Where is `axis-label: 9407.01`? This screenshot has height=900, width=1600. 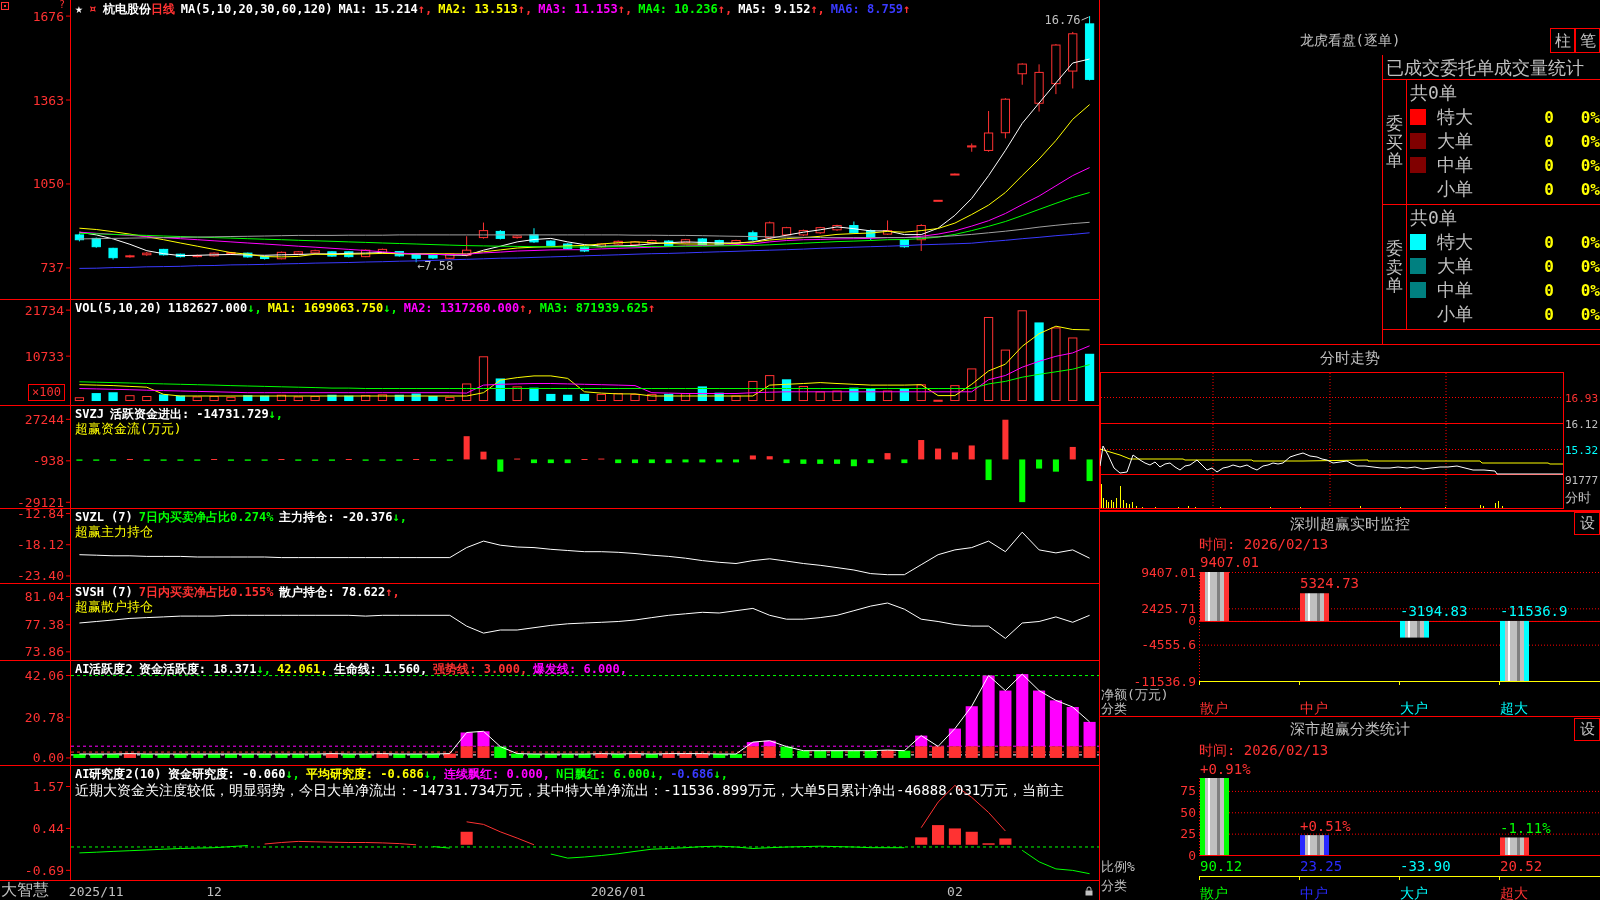
axis-label: 9407.01 is located at coordinates (1168, 572).